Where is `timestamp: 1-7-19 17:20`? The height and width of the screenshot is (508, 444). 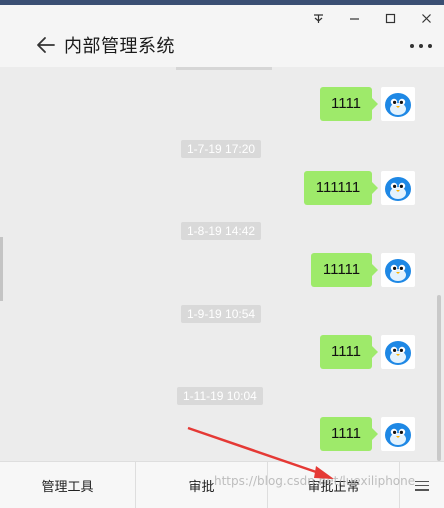
timestamp: 1-7-19 17:20 is located at coordinates (221, 149).